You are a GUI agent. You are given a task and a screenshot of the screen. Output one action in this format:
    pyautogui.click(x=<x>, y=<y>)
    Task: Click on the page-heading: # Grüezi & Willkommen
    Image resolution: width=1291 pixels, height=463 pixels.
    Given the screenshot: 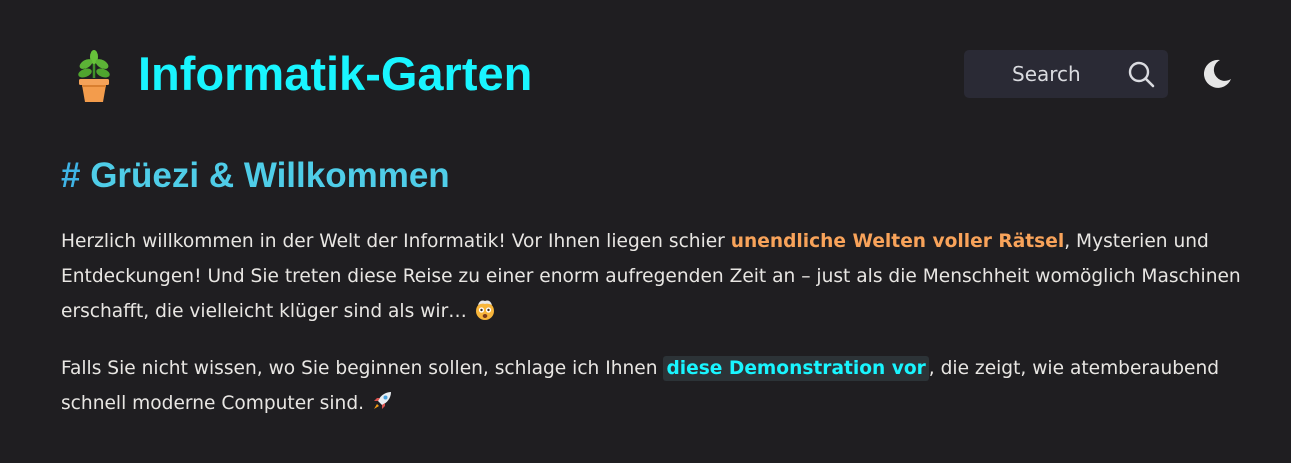 What is the action you would take?
    pyautogui.click(x=666, y=176)
    